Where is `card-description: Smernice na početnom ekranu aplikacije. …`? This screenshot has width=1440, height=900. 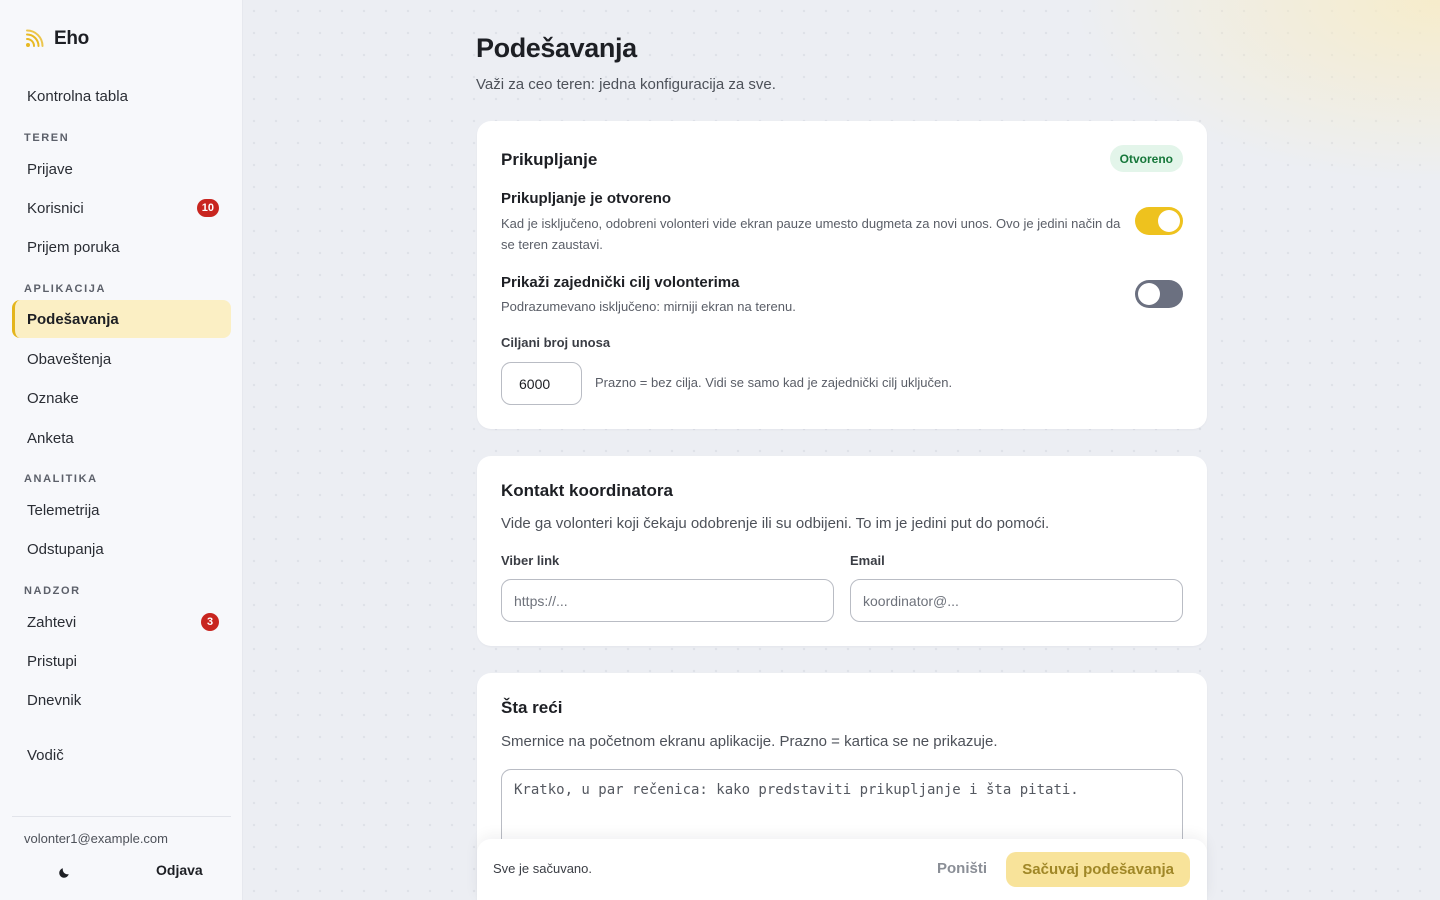 card-description: Smernice na početnom ekranu aplikacije. … is located at coordinates (749, 741).